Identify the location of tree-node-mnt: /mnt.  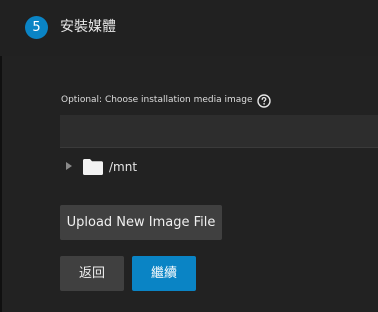
(219, 167).